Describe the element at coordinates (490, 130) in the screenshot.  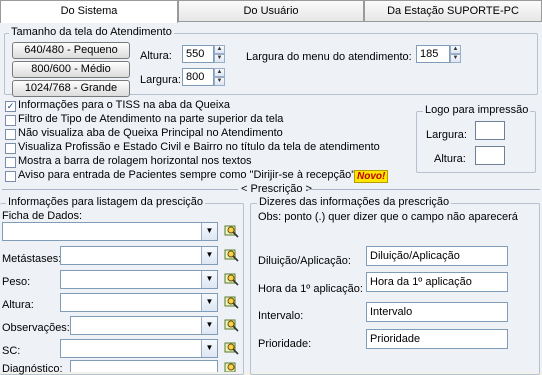
I see `logo-width-box` at that location.